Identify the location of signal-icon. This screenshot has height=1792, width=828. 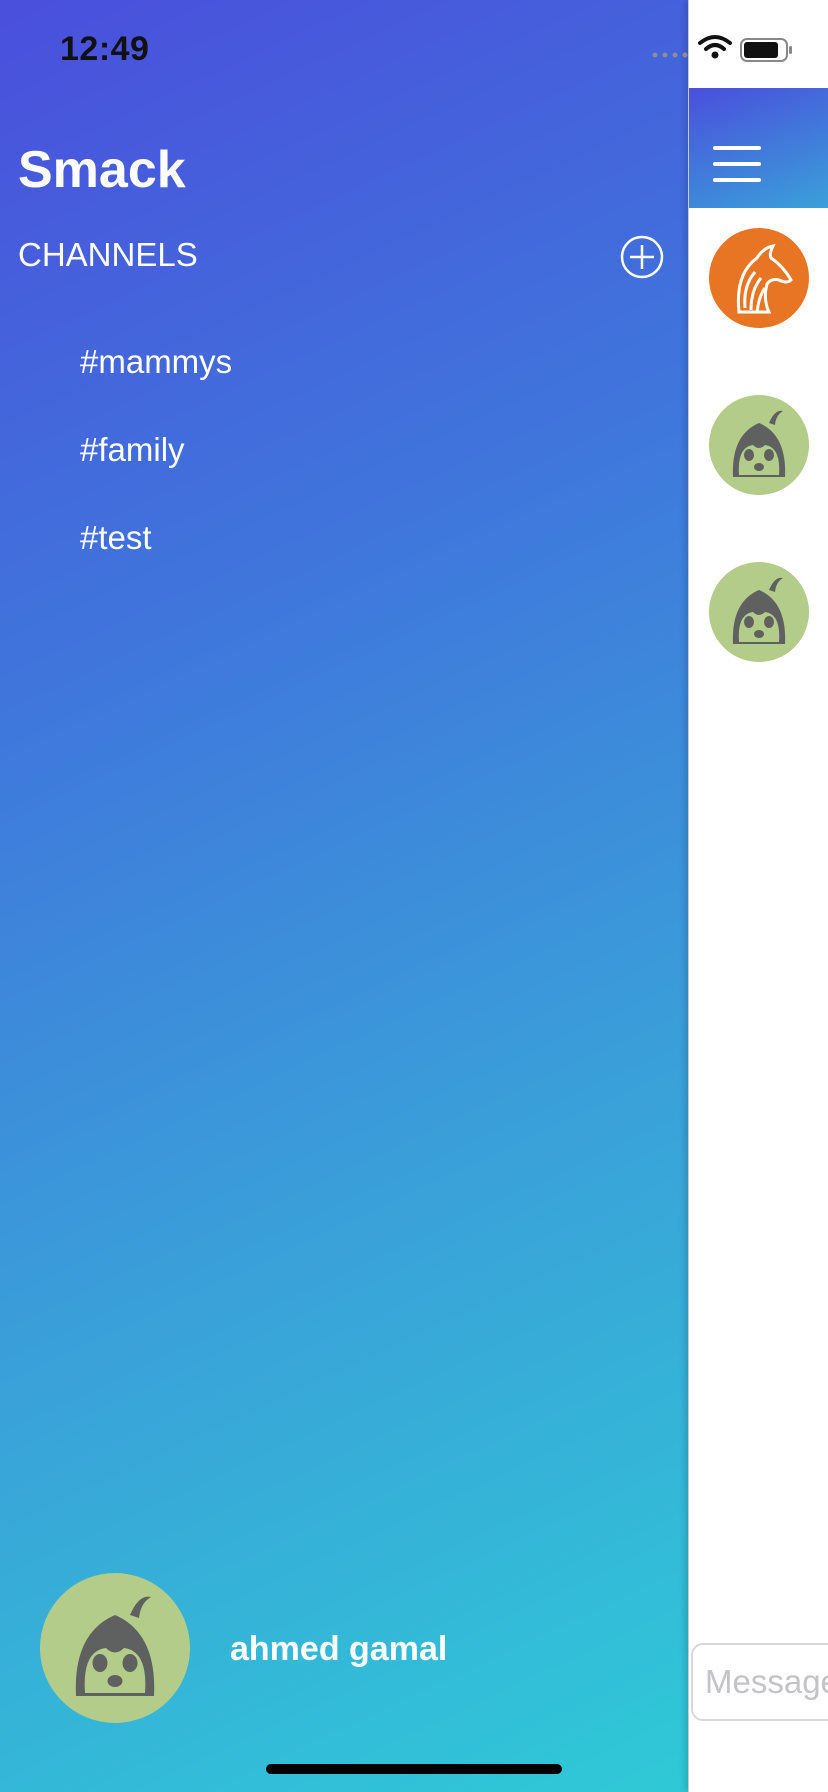
(670, 55).